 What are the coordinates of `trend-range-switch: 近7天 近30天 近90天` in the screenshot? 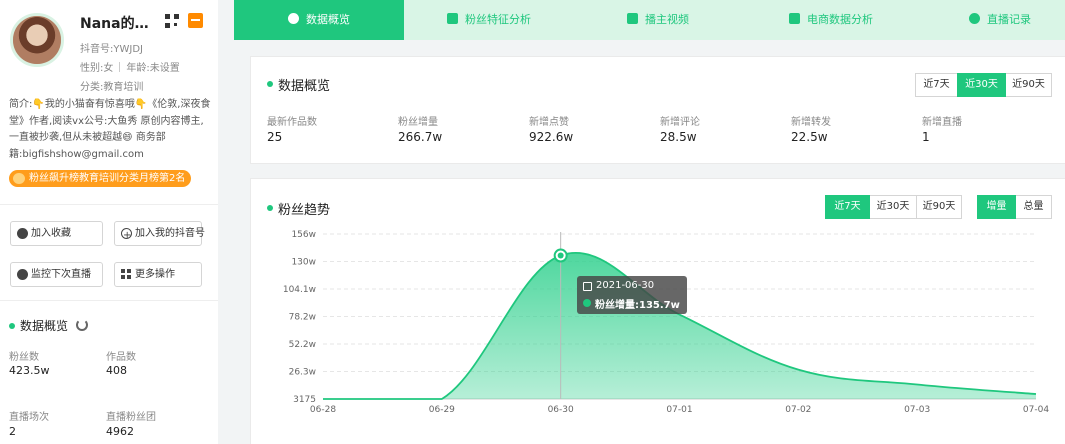 It's located at (893, 207).